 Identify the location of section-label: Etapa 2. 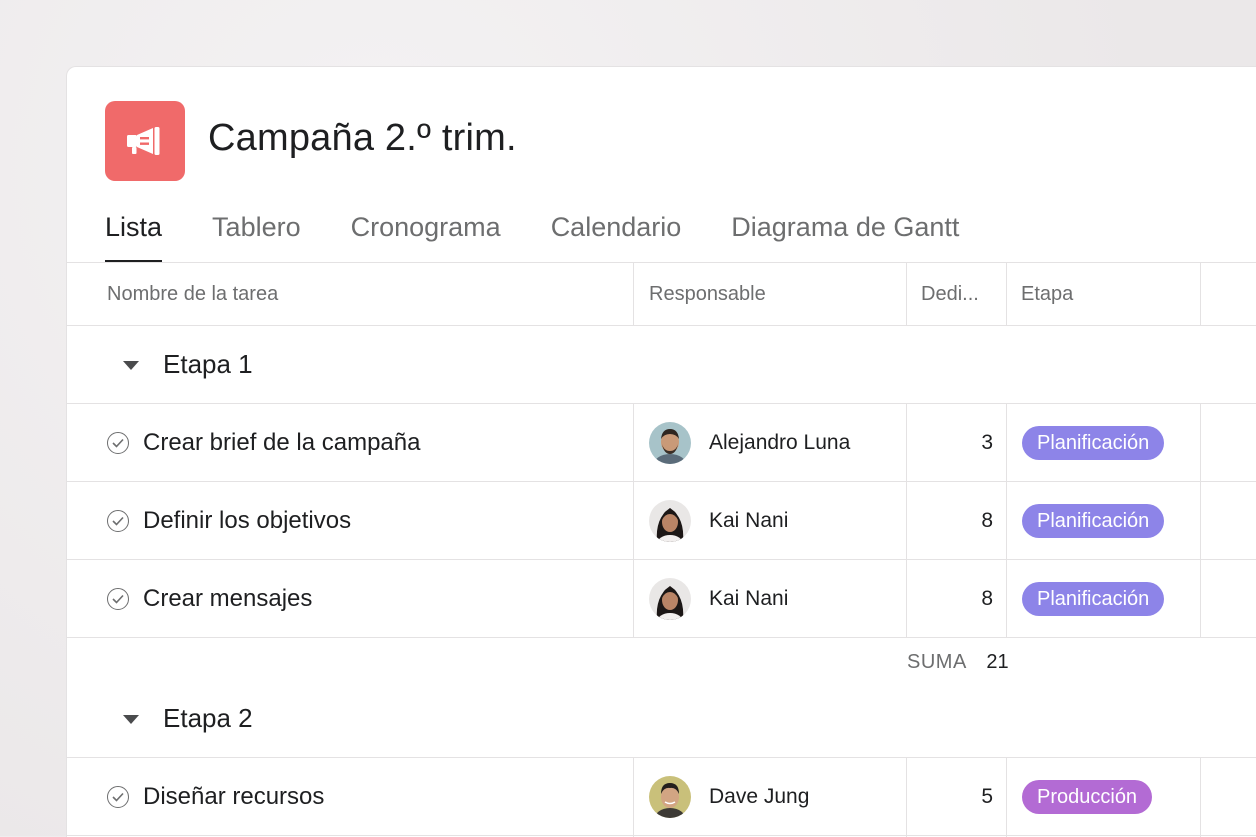
(208, 717).